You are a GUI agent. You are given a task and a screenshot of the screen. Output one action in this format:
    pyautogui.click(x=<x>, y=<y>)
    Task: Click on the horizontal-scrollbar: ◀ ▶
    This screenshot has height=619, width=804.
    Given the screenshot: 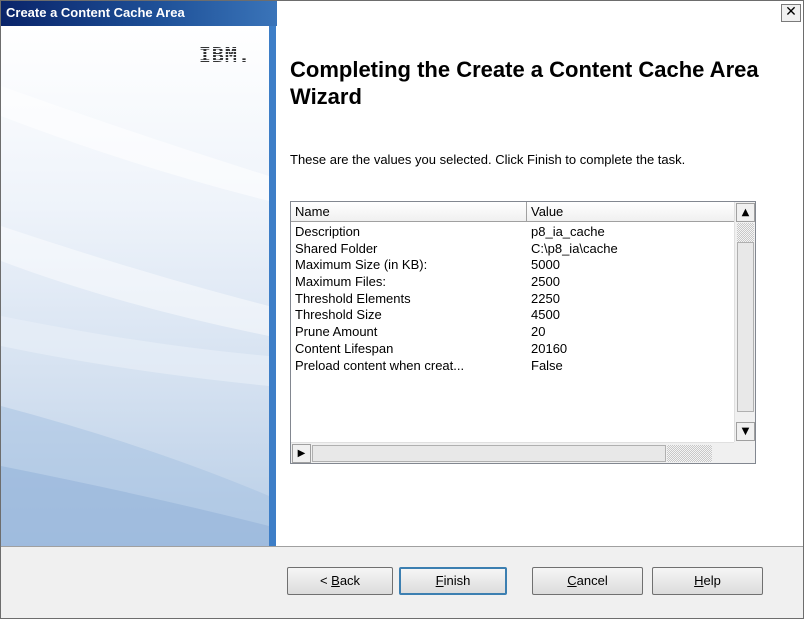 What is the action you would take?
    pyautogui.click(x=512, y=452)
    